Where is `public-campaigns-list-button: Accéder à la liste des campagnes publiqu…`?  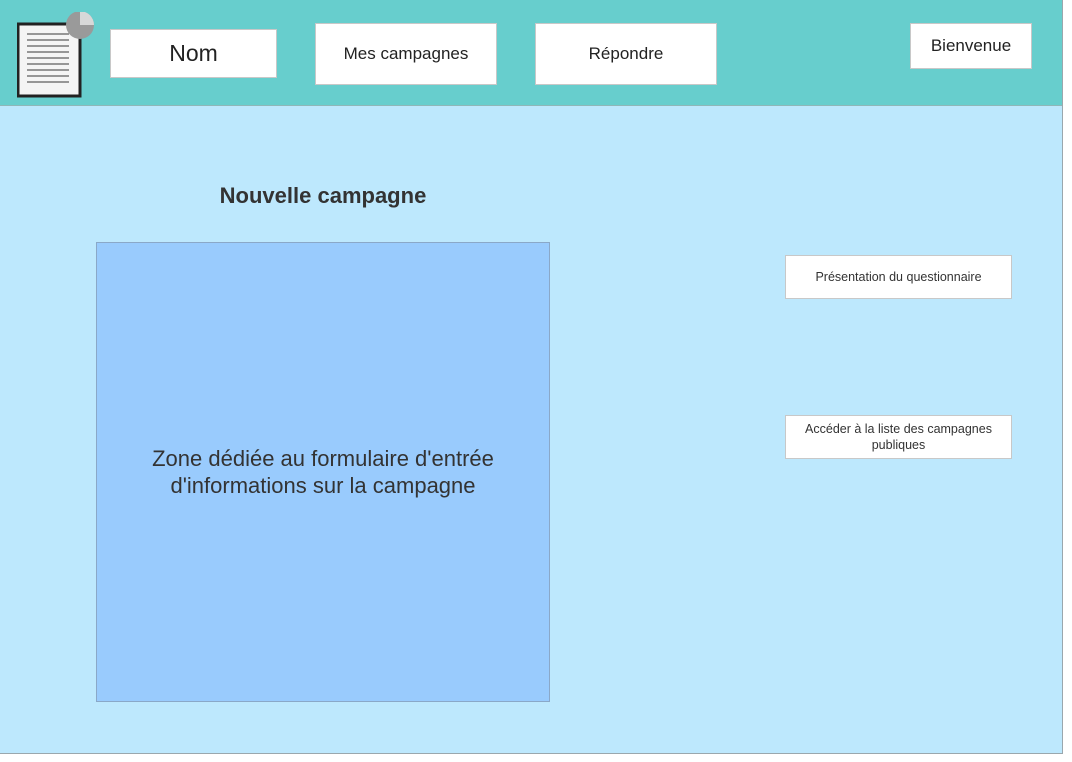
public-campaigns-list-button: Accéder à la liste des campagnes publiqu… is located at coordinates (898, 437).